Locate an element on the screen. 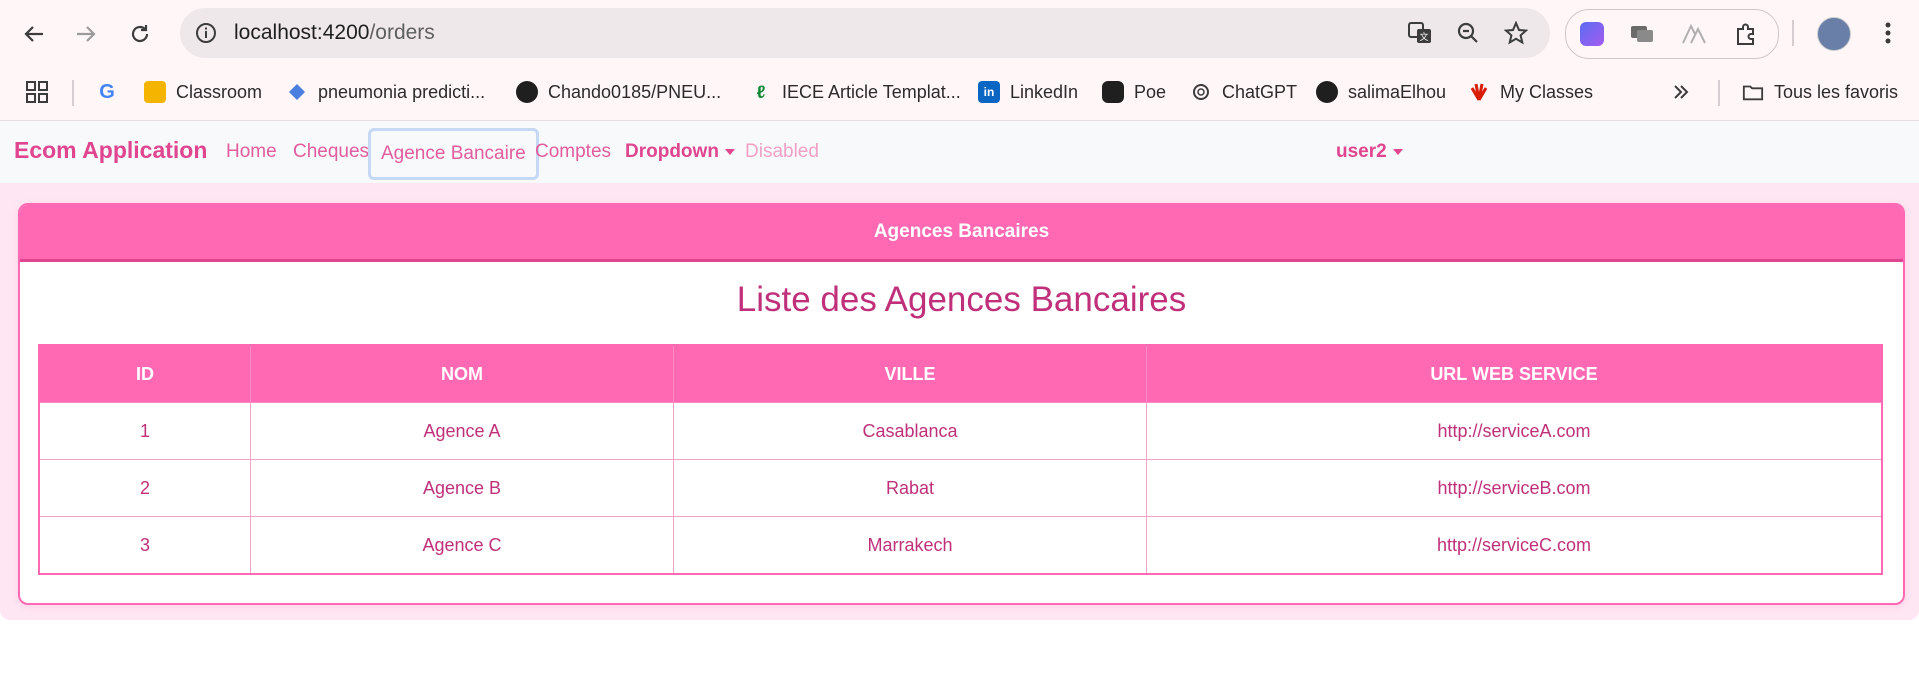 This screenshot has width=1919, height=673. bookmarks-divider is located at coordinates (73, 93).